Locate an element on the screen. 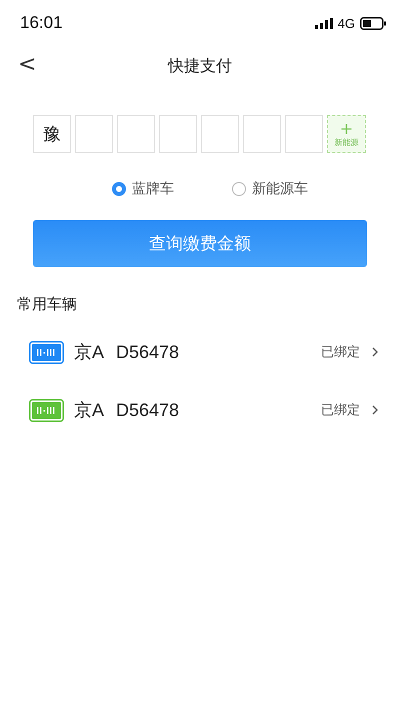 The height and width of the screenshot is (711, 400). signal-icon is located at coordinates (323, 23).